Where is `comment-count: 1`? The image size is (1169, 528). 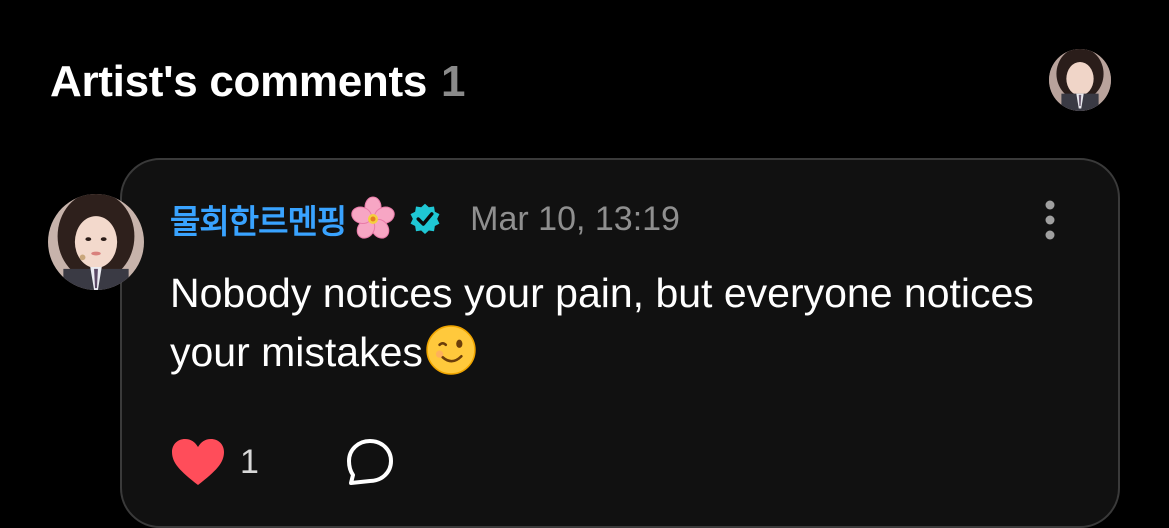
comment-count: 1 is located at coordinates (453, 81).